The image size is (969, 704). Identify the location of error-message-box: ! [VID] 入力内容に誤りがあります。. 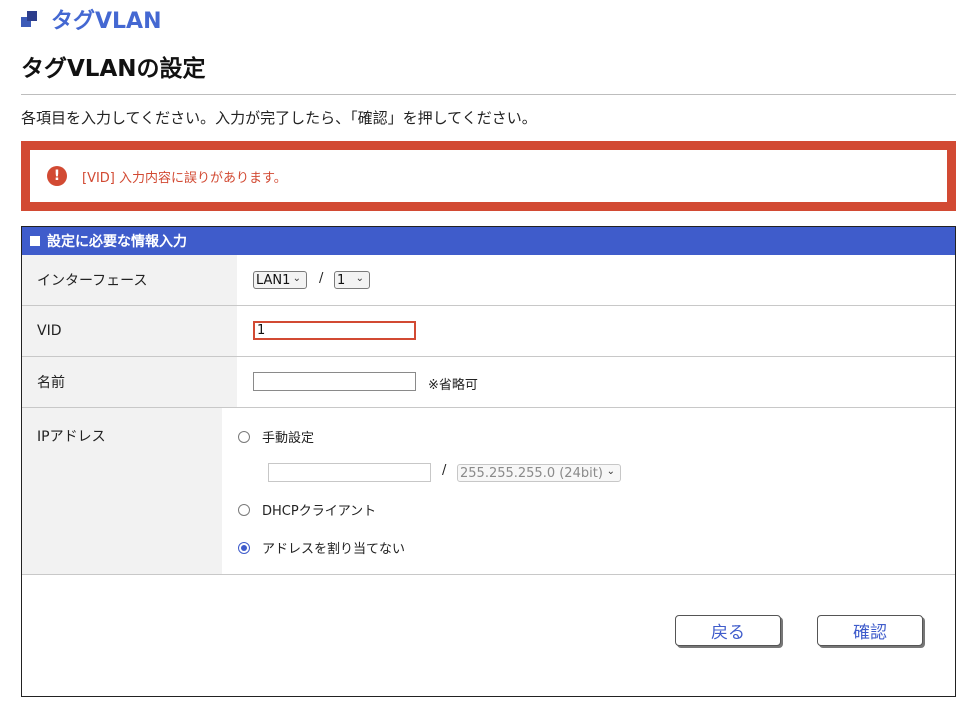
(488, 176).